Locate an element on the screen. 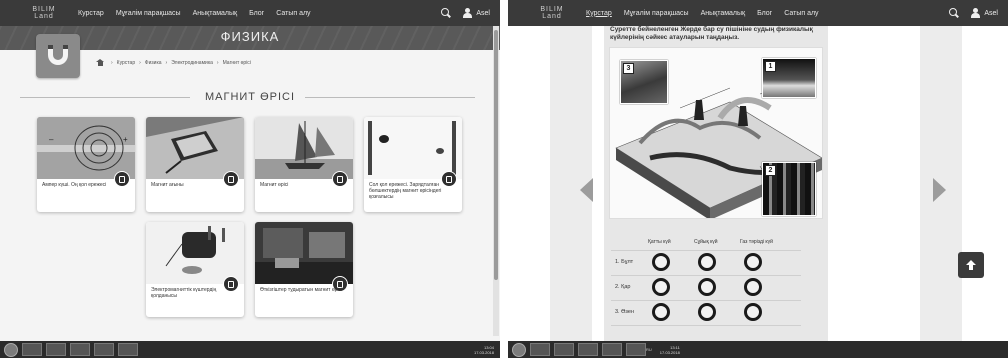 This screenshot has height=358, width=1008. column-header-solid: Қатты күй is located at coordinates (659, 242).